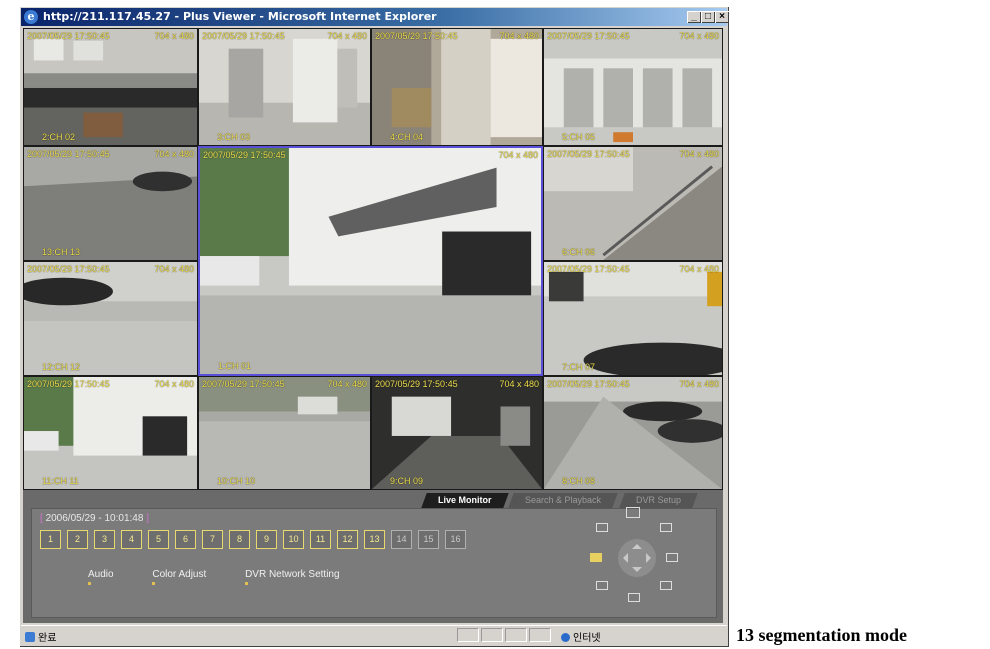 The width and height of the screenshot is (990, 649). What do you see at coordinates (694, 17) in the screenshot?
I see `minimize-button: _` at bounding box center [694, 17].